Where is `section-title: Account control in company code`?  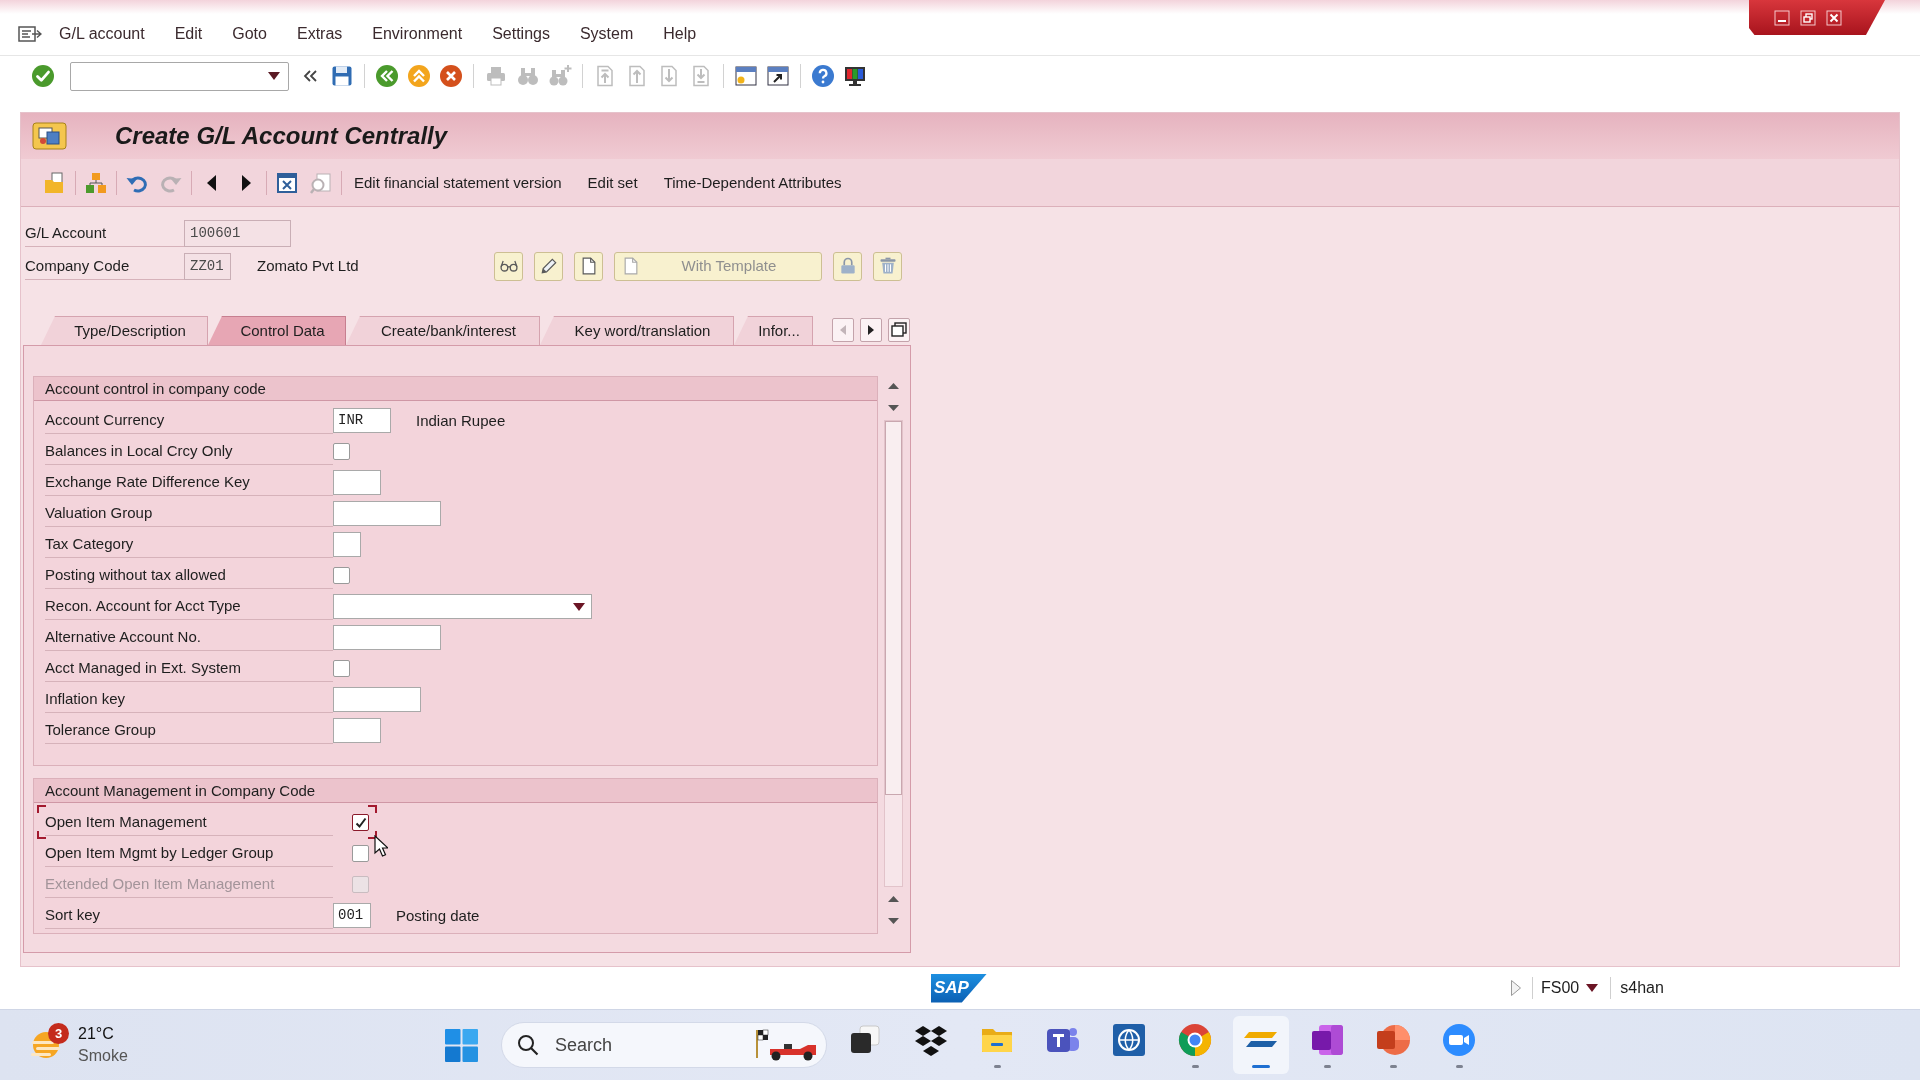 section-title: Account control in company code is located at coordinates (155, 388).